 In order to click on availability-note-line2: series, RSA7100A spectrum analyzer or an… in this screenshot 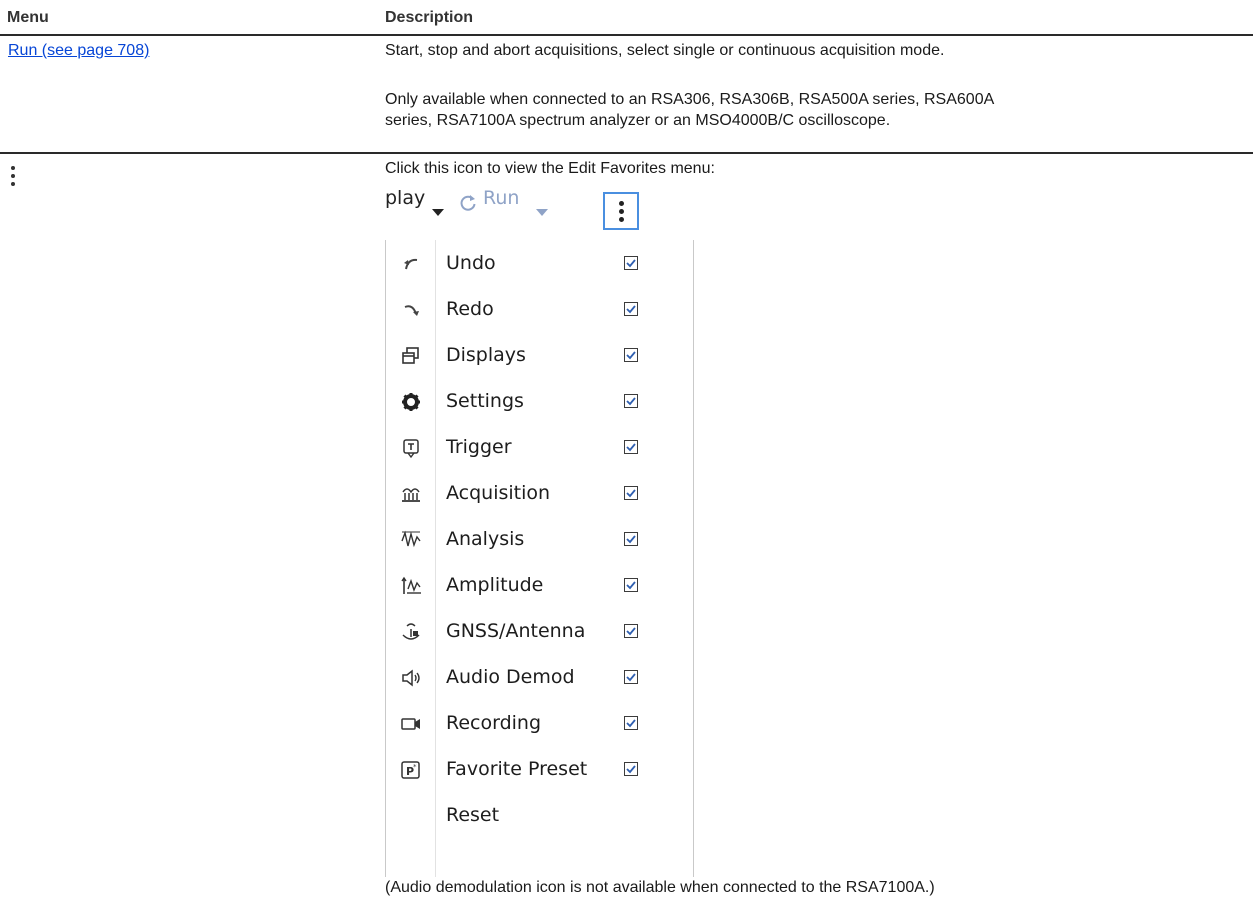, I will do `click(638, 120)`.